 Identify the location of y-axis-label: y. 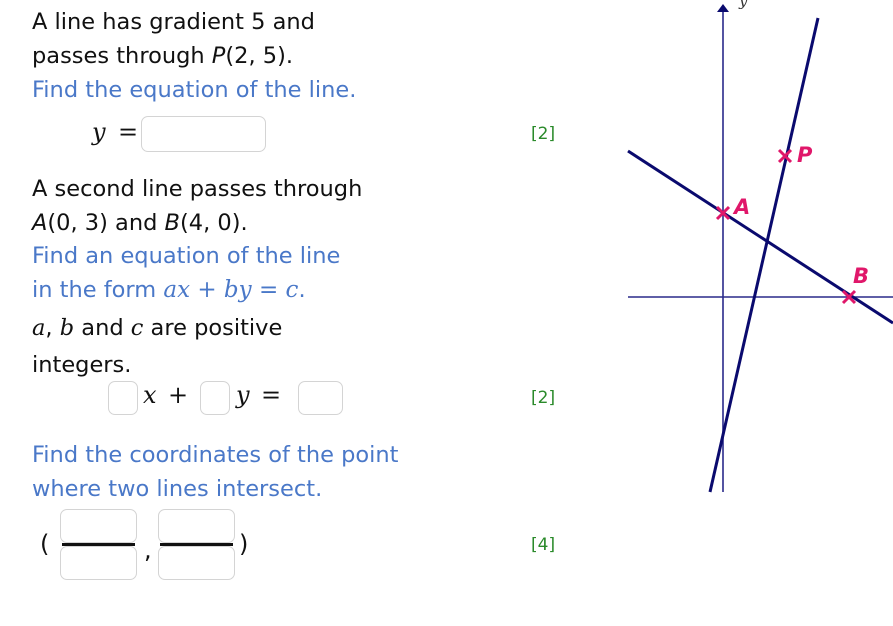
(743, 5).